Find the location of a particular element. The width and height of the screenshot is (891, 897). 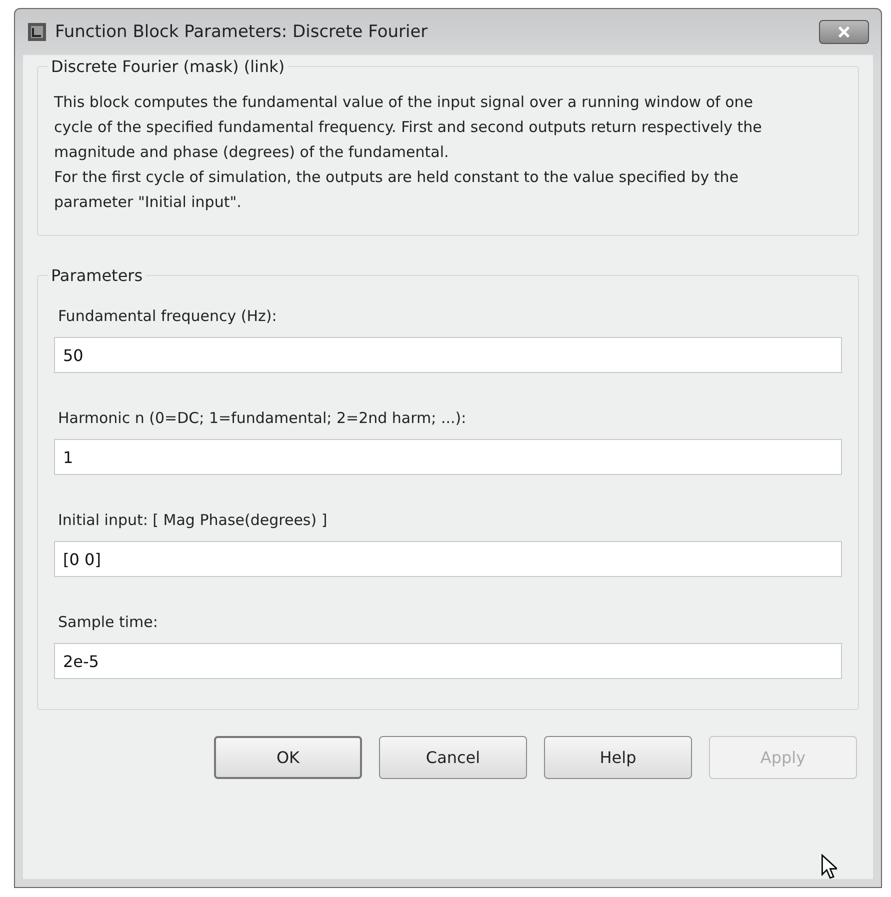

field-label: Sample time: is located at coordinates (108, 622).